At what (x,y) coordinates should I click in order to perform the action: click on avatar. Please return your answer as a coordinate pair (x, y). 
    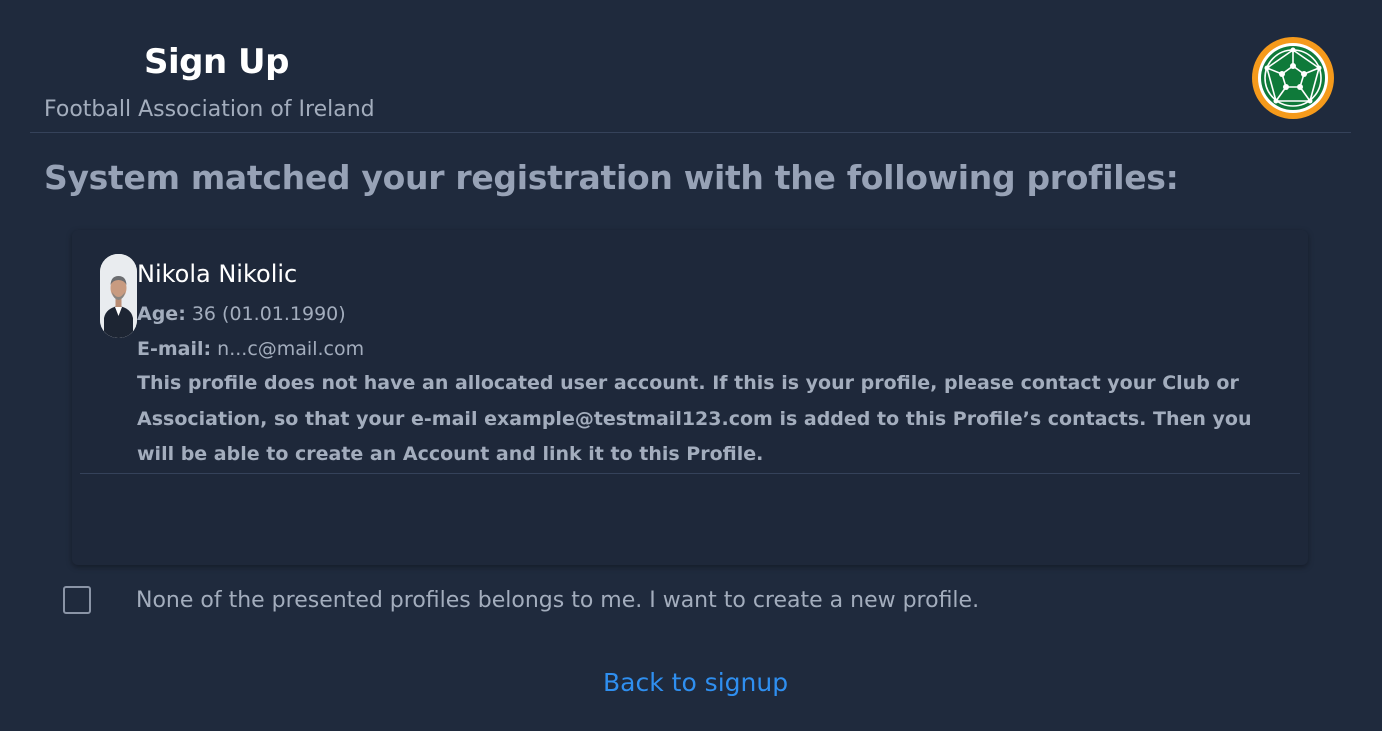
    Looking at the image, I should click on (118, 296).